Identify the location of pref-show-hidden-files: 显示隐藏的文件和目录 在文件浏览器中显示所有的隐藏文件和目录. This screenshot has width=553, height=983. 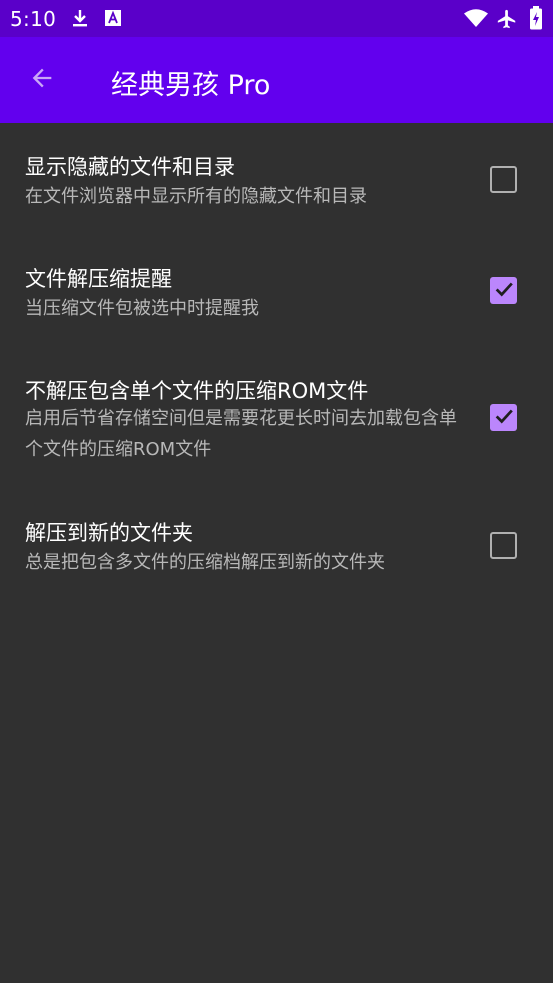
(276, 193).